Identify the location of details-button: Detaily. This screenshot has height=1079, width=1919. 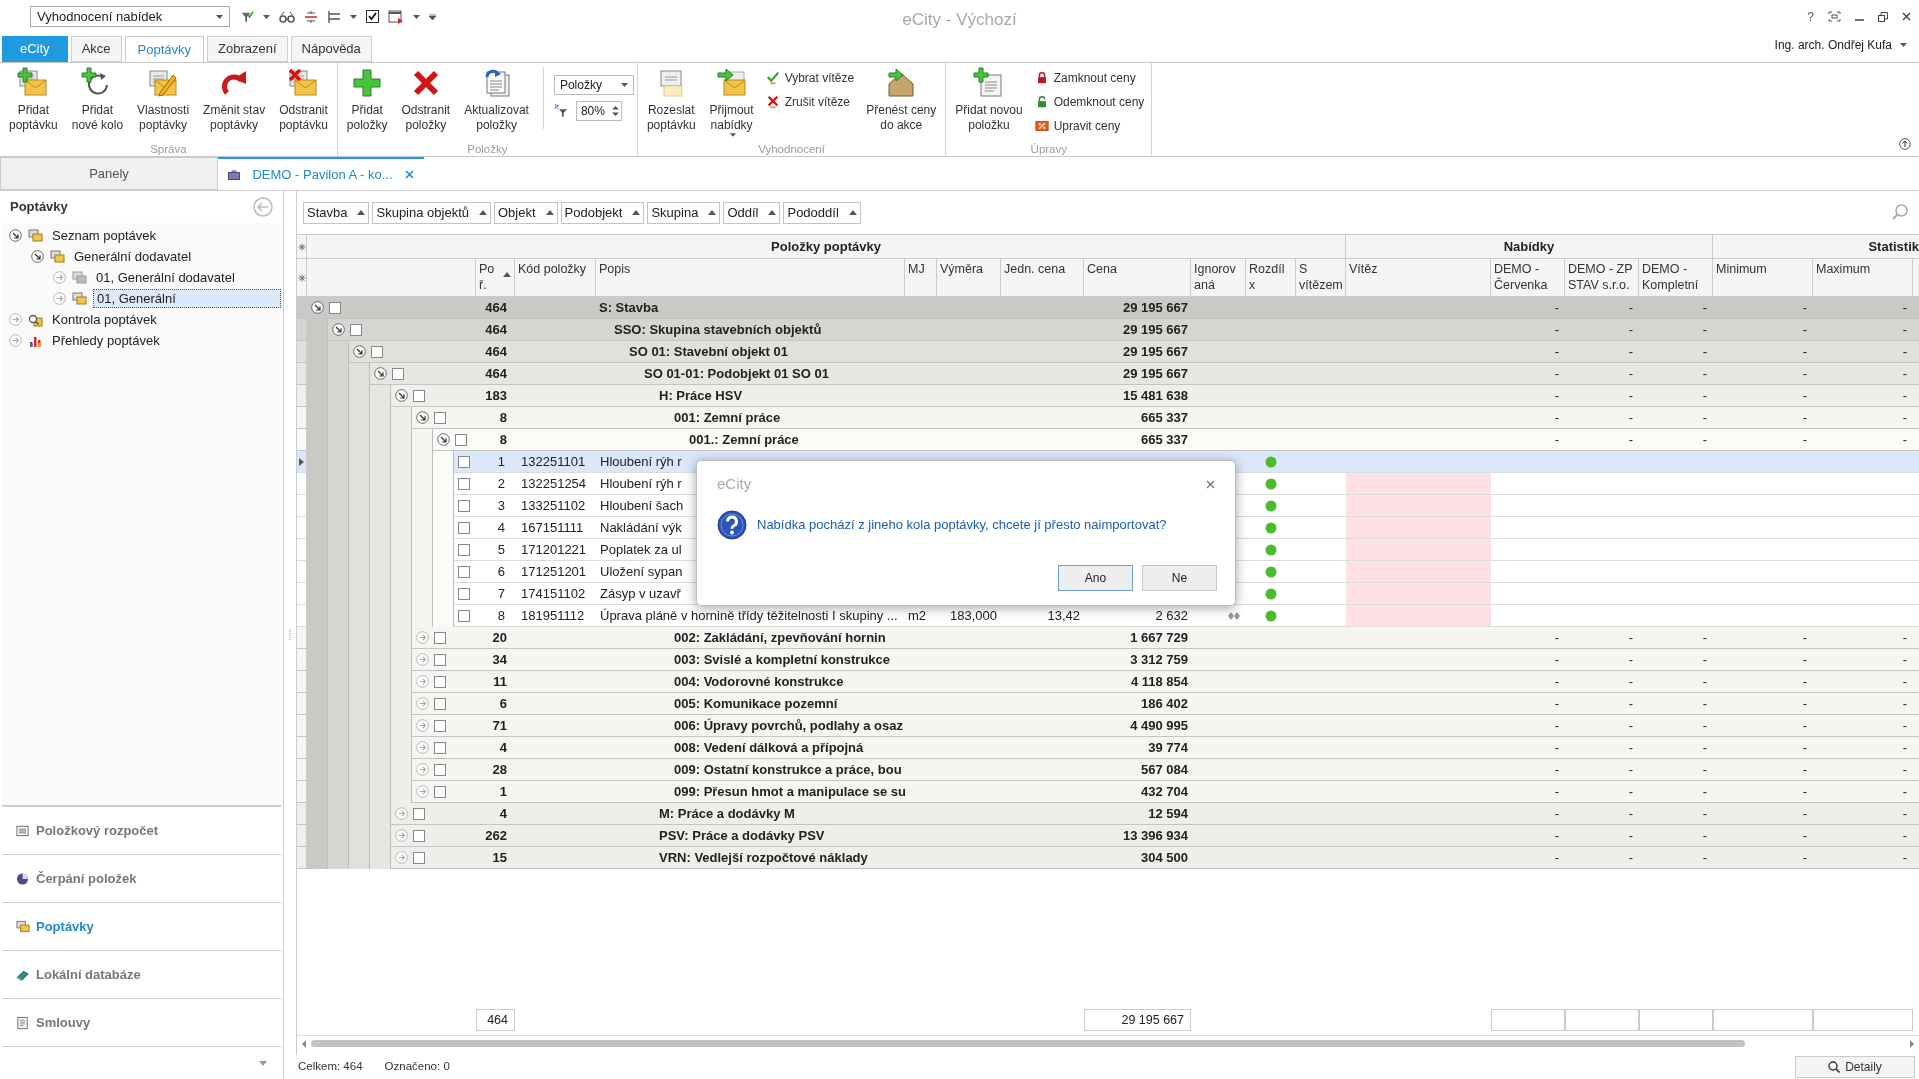
(1855, 1067).